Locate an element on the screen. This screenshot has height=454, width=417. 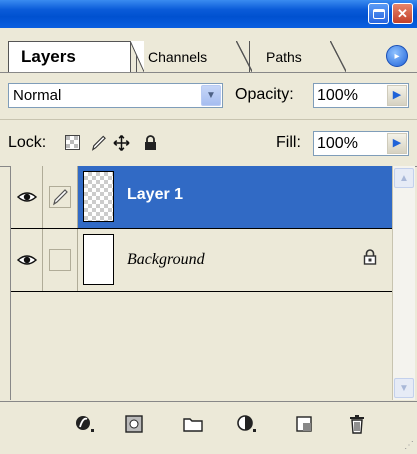
lock-transparent-icon is located at coordinates (72, 142).